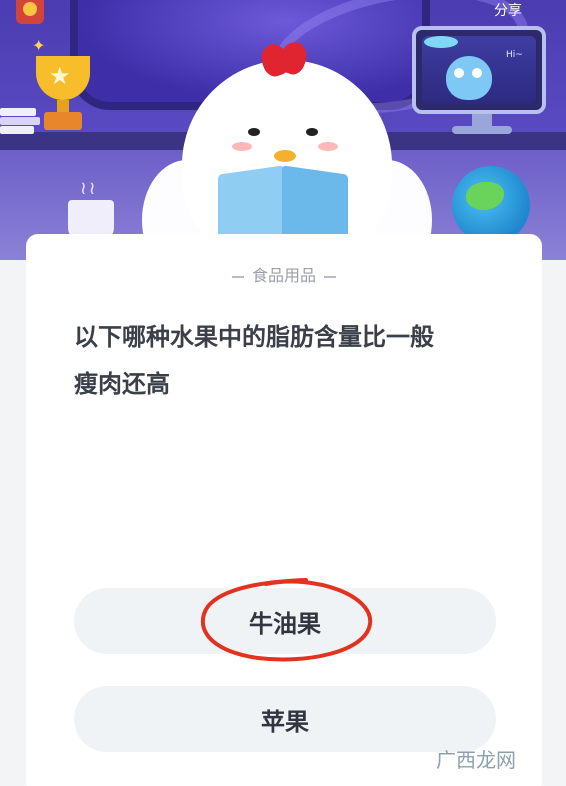 Image resolution: width=566 pixels, height=786 pixels. I want to click on monitor-greeting: Hi~, so click(514, 55).